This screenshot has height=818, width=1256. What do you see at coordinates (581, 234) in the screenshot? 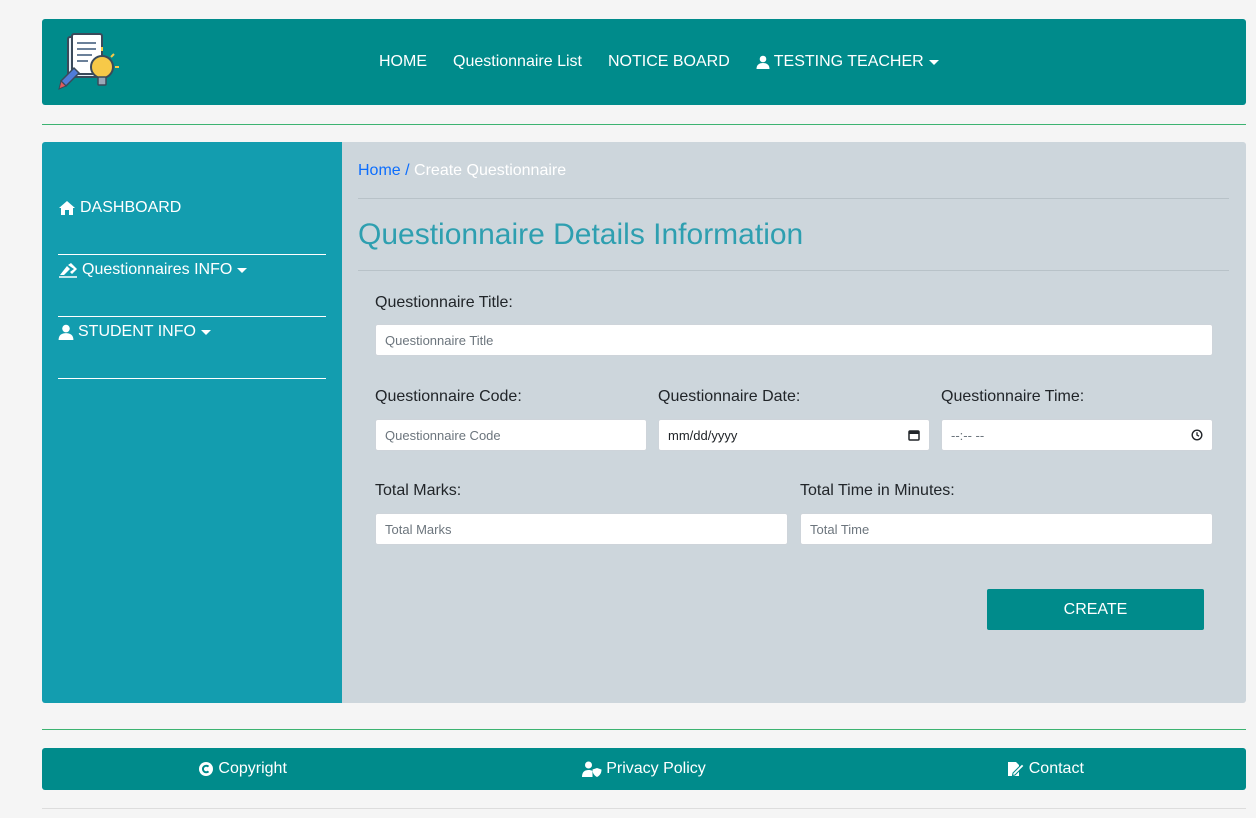
I see `page-title: Questionnaire Details Information` at bounding box center [581, 234].